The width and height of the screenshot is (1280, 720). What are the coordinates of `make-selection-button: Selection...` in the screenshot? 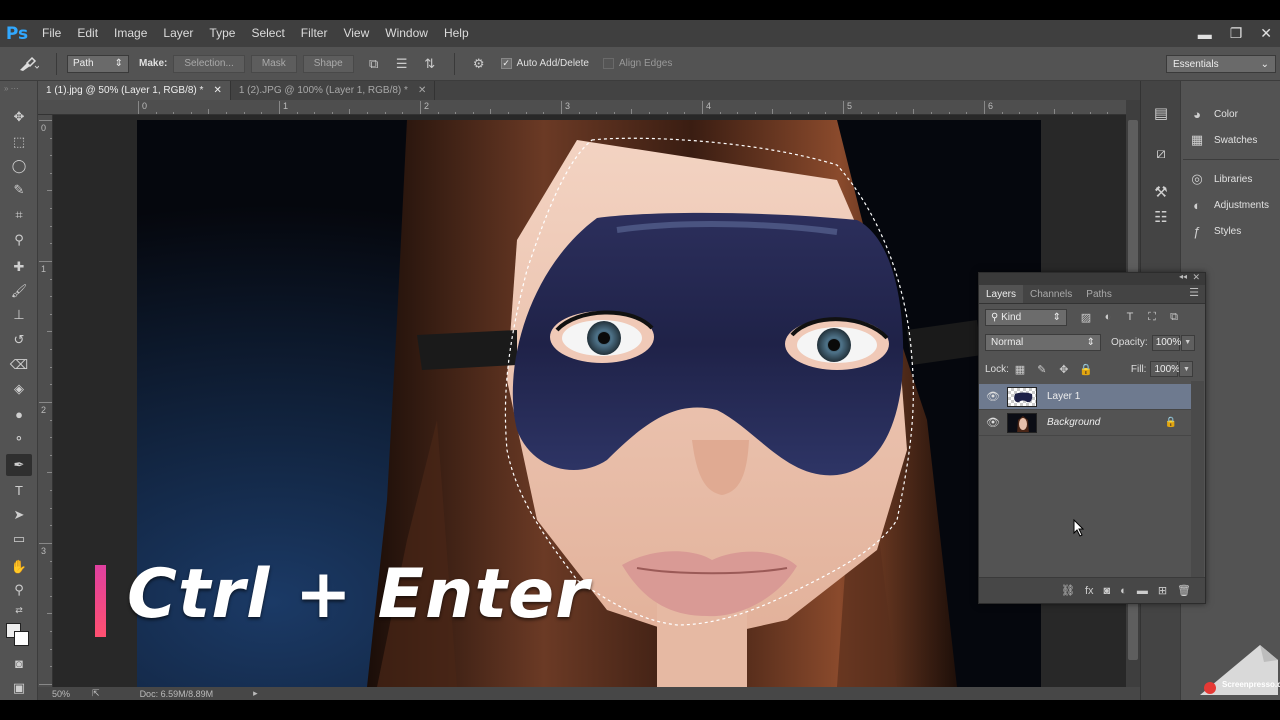 It's located at (209, 63).